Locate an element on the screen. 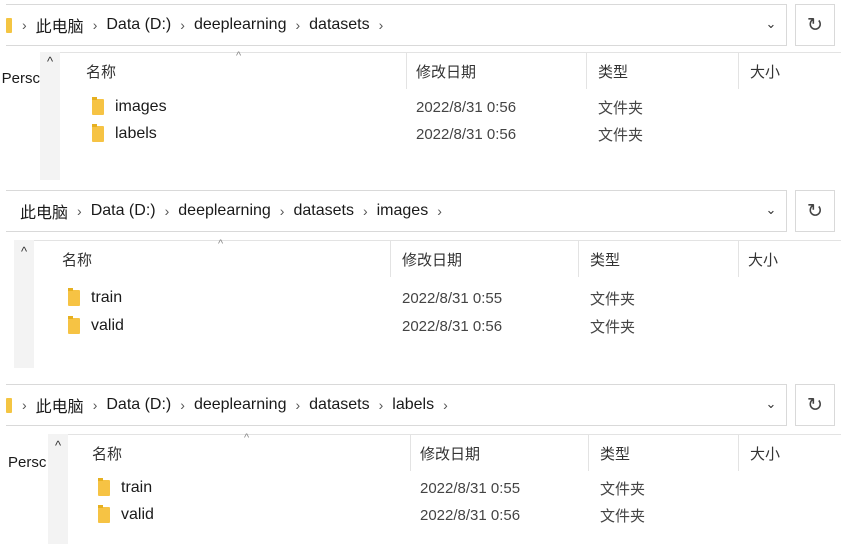  breadcrumb-labels: labels is located at coordinates (413, 405).